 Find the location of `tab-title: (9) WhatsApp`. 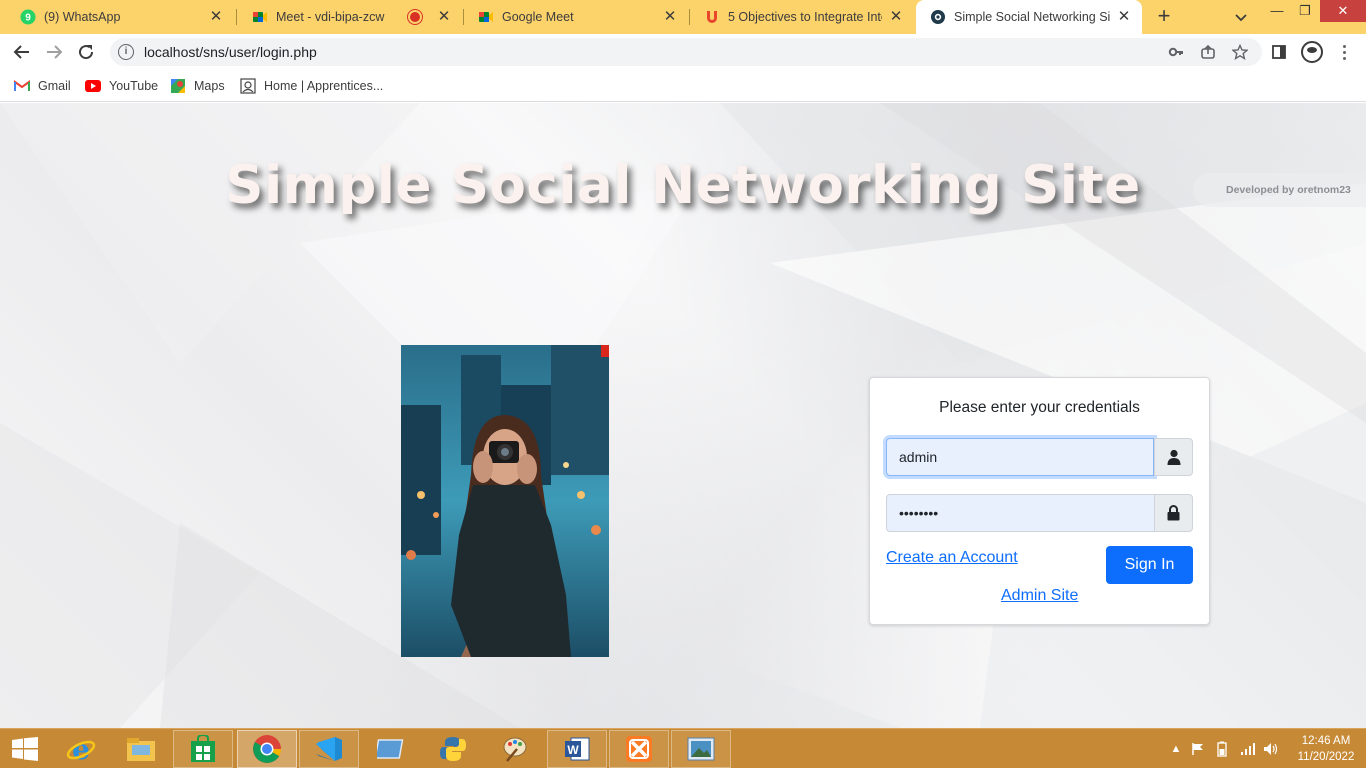

tab-title: (9) WhatsApp is located at coordinates (82, 17).